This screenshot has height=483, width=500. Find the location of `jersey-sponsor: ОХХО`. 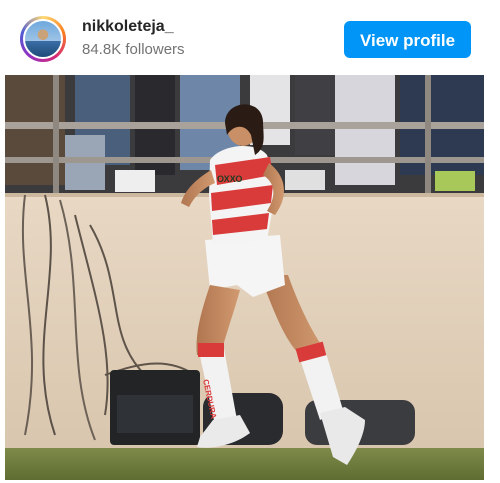

jersey-sponsor: ОХХО is located at coordinates (229, 179).